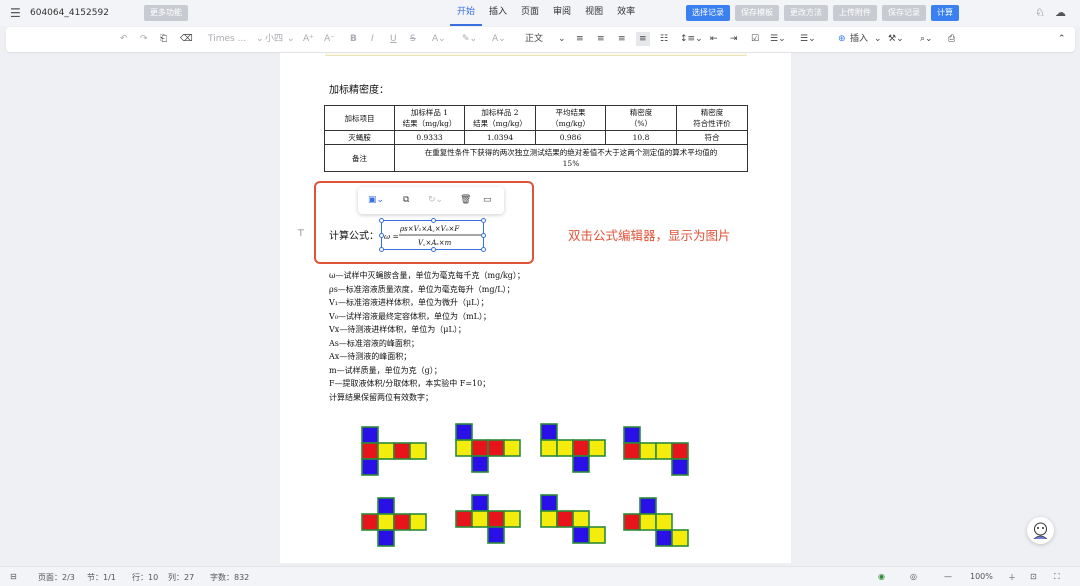 Image resolution: width=1080 pixels, height=586 pixels. Describe the element at coordinates (163, 39) in the screenshot. I see `format-painter-icon: ⎗` at that location.